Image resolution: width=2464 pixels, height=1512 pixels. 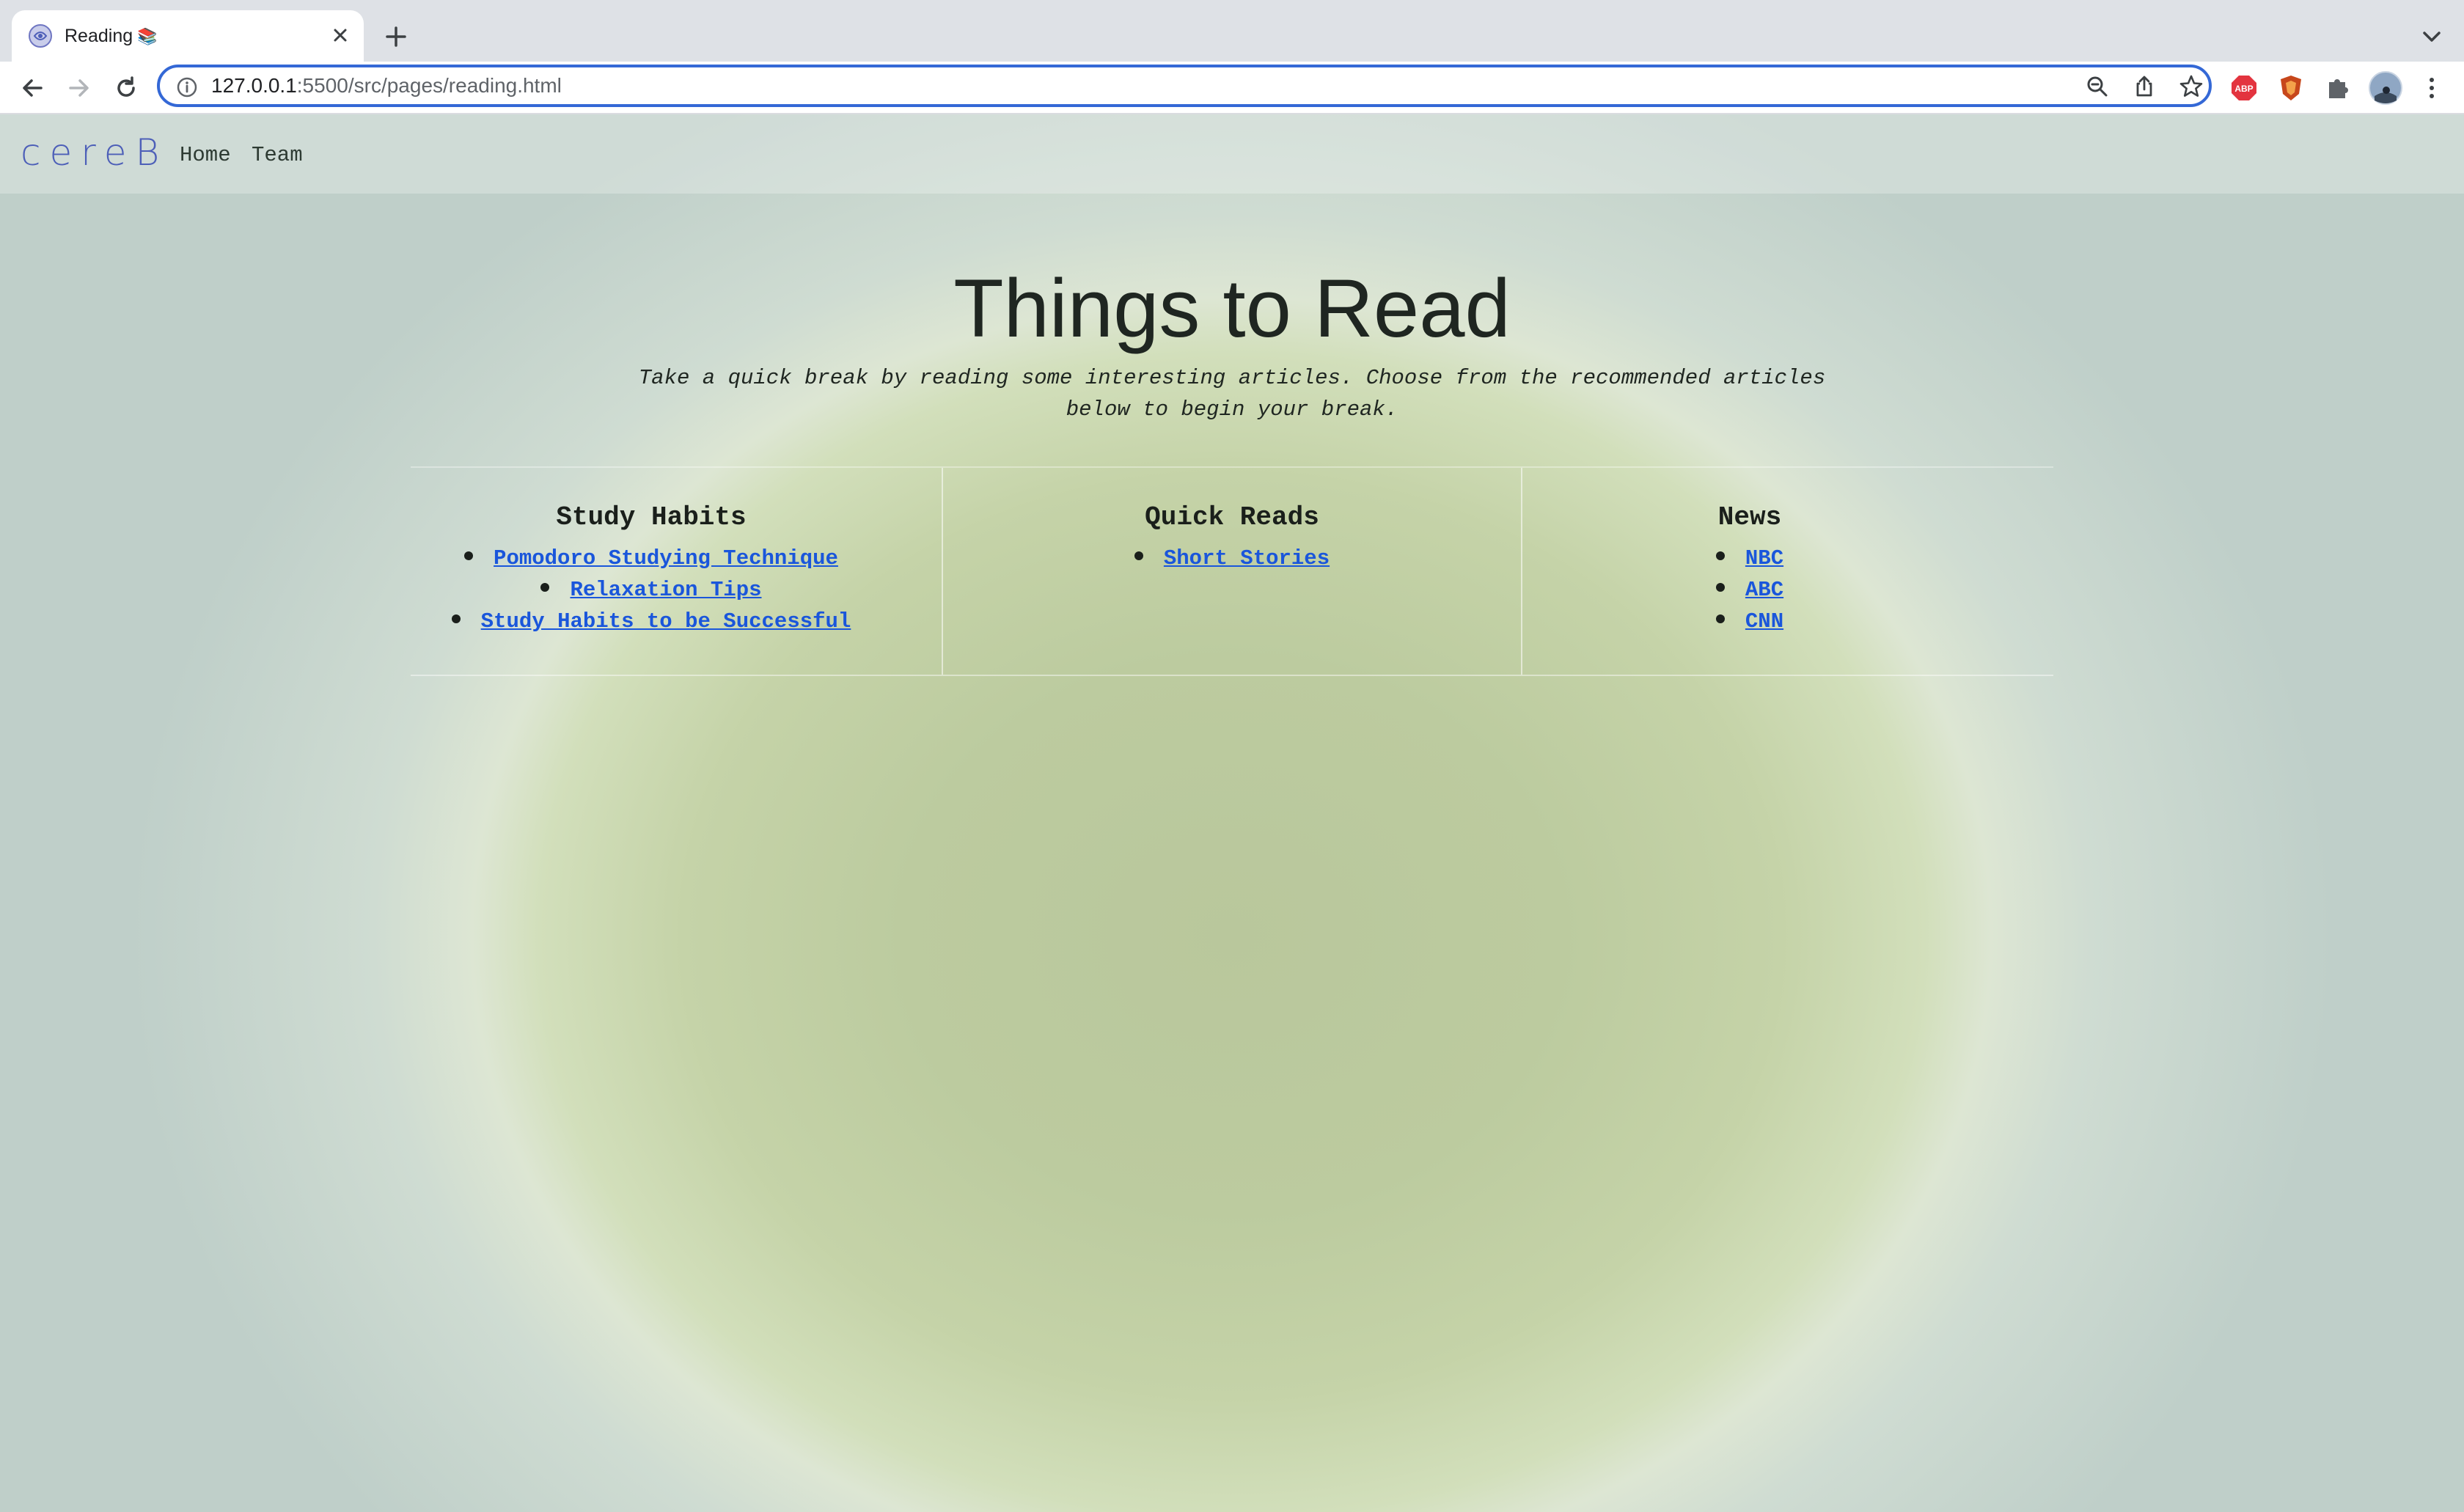 What do you see at coordinates (2191, 86) in the screenshot?
I see `bookmark-star-icon` at bounding box center [2191, 86].